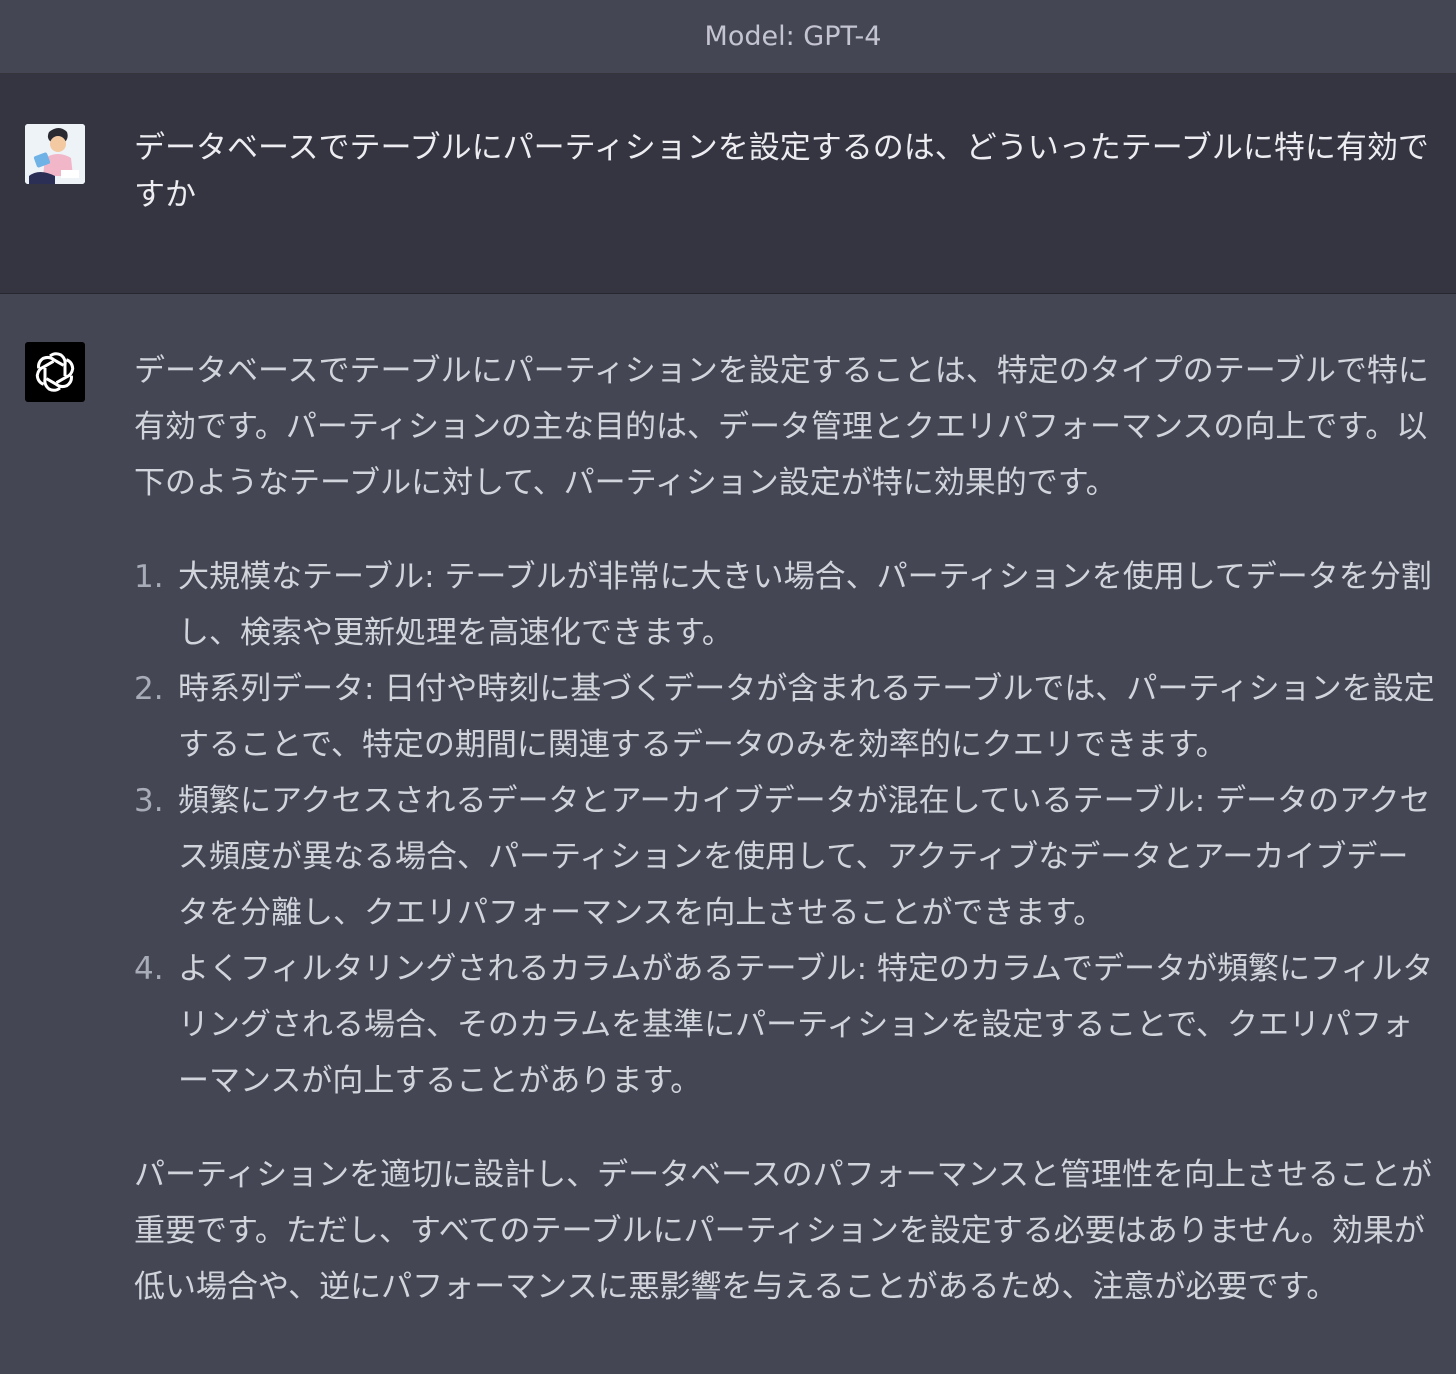 The image size is (1456, 1374). What do you see at coordinates (149, 689) in the screenshot?
I see `list-item-number: 2.` at bounding box center [149, 689].